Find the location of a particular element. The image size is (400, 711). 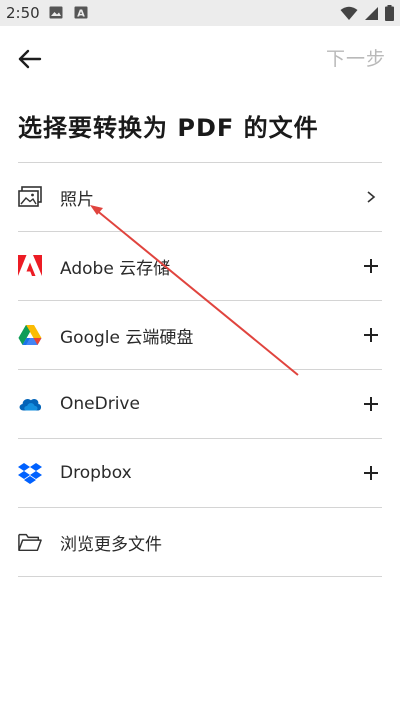

source-item-photos: 照片 is located at coordinates (200, 197).